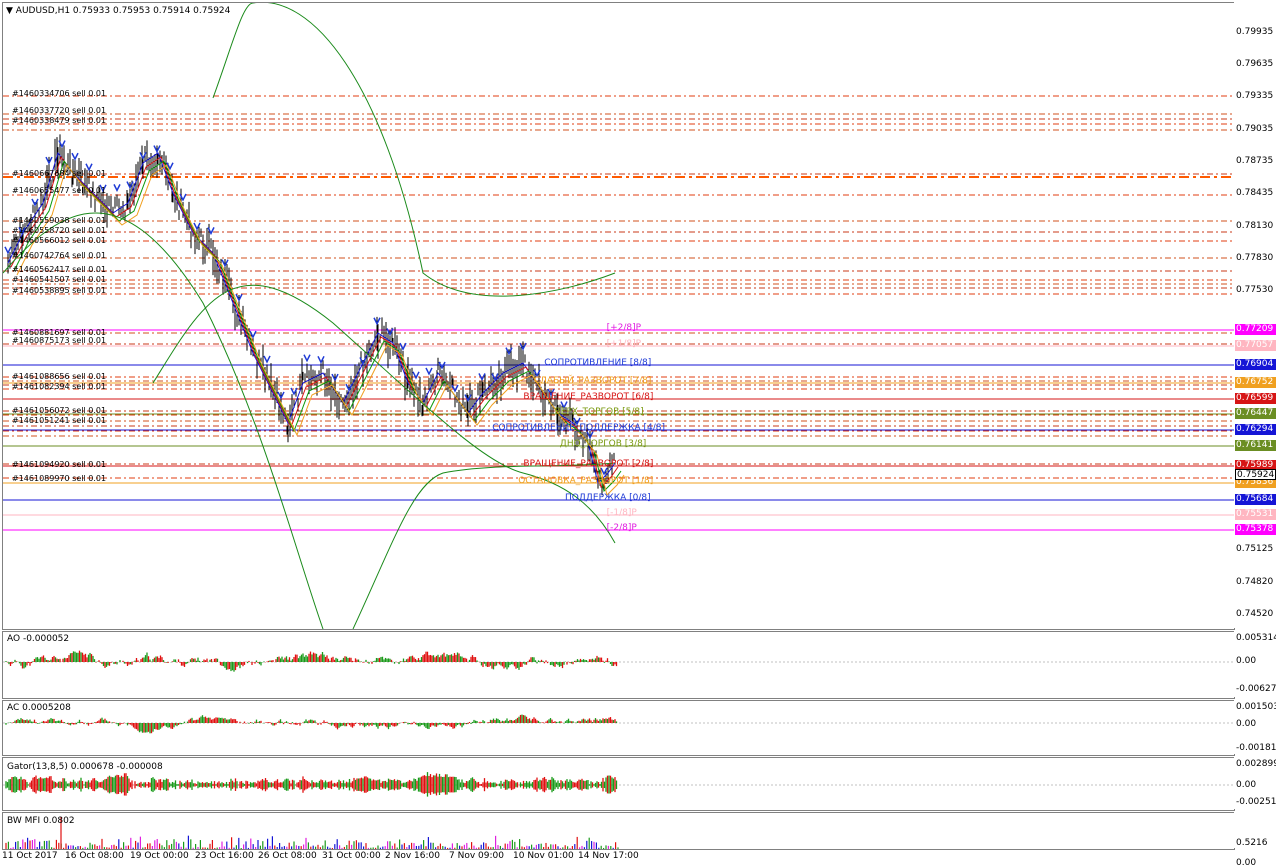 The width and height of the screenshot is (1276, 868). I want to click on order-label: #1460655477 sell 0.01, so click(59, 190).